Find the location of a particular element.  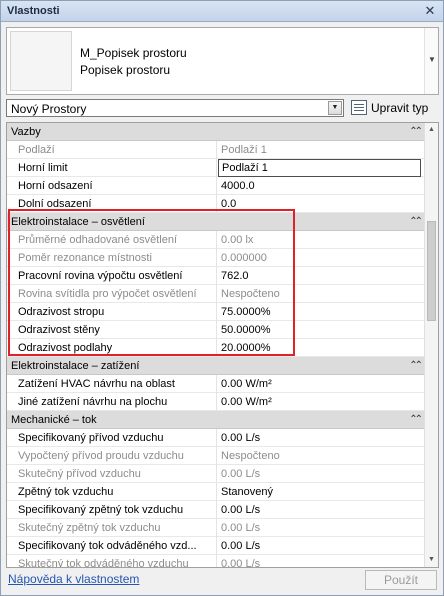

property-name: Zatížení HVAC návrhu na oblast is located at coordinates (112, 384).